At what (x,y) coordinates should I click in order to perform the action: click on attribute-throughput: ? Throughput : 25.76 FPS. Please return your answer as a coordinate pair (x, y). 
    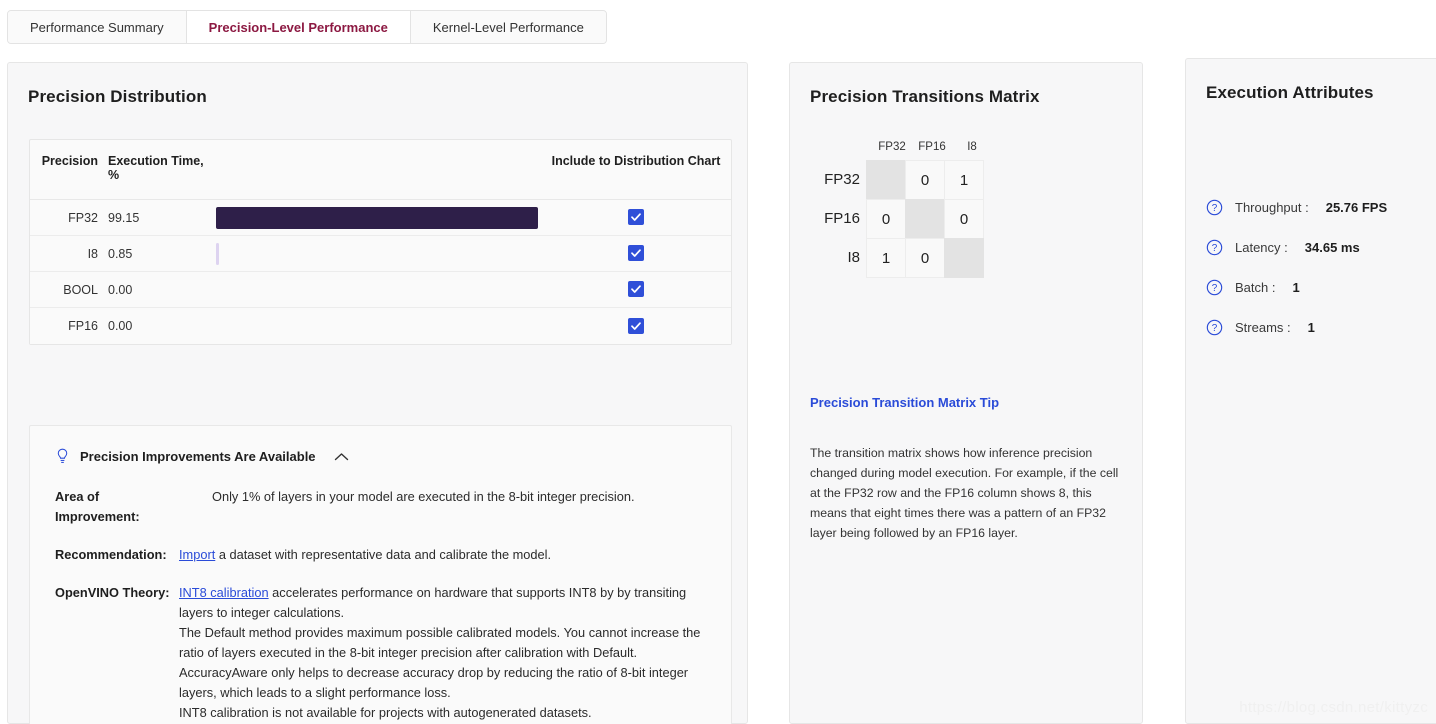
    Looking at the image, I should click on (1296, 207).